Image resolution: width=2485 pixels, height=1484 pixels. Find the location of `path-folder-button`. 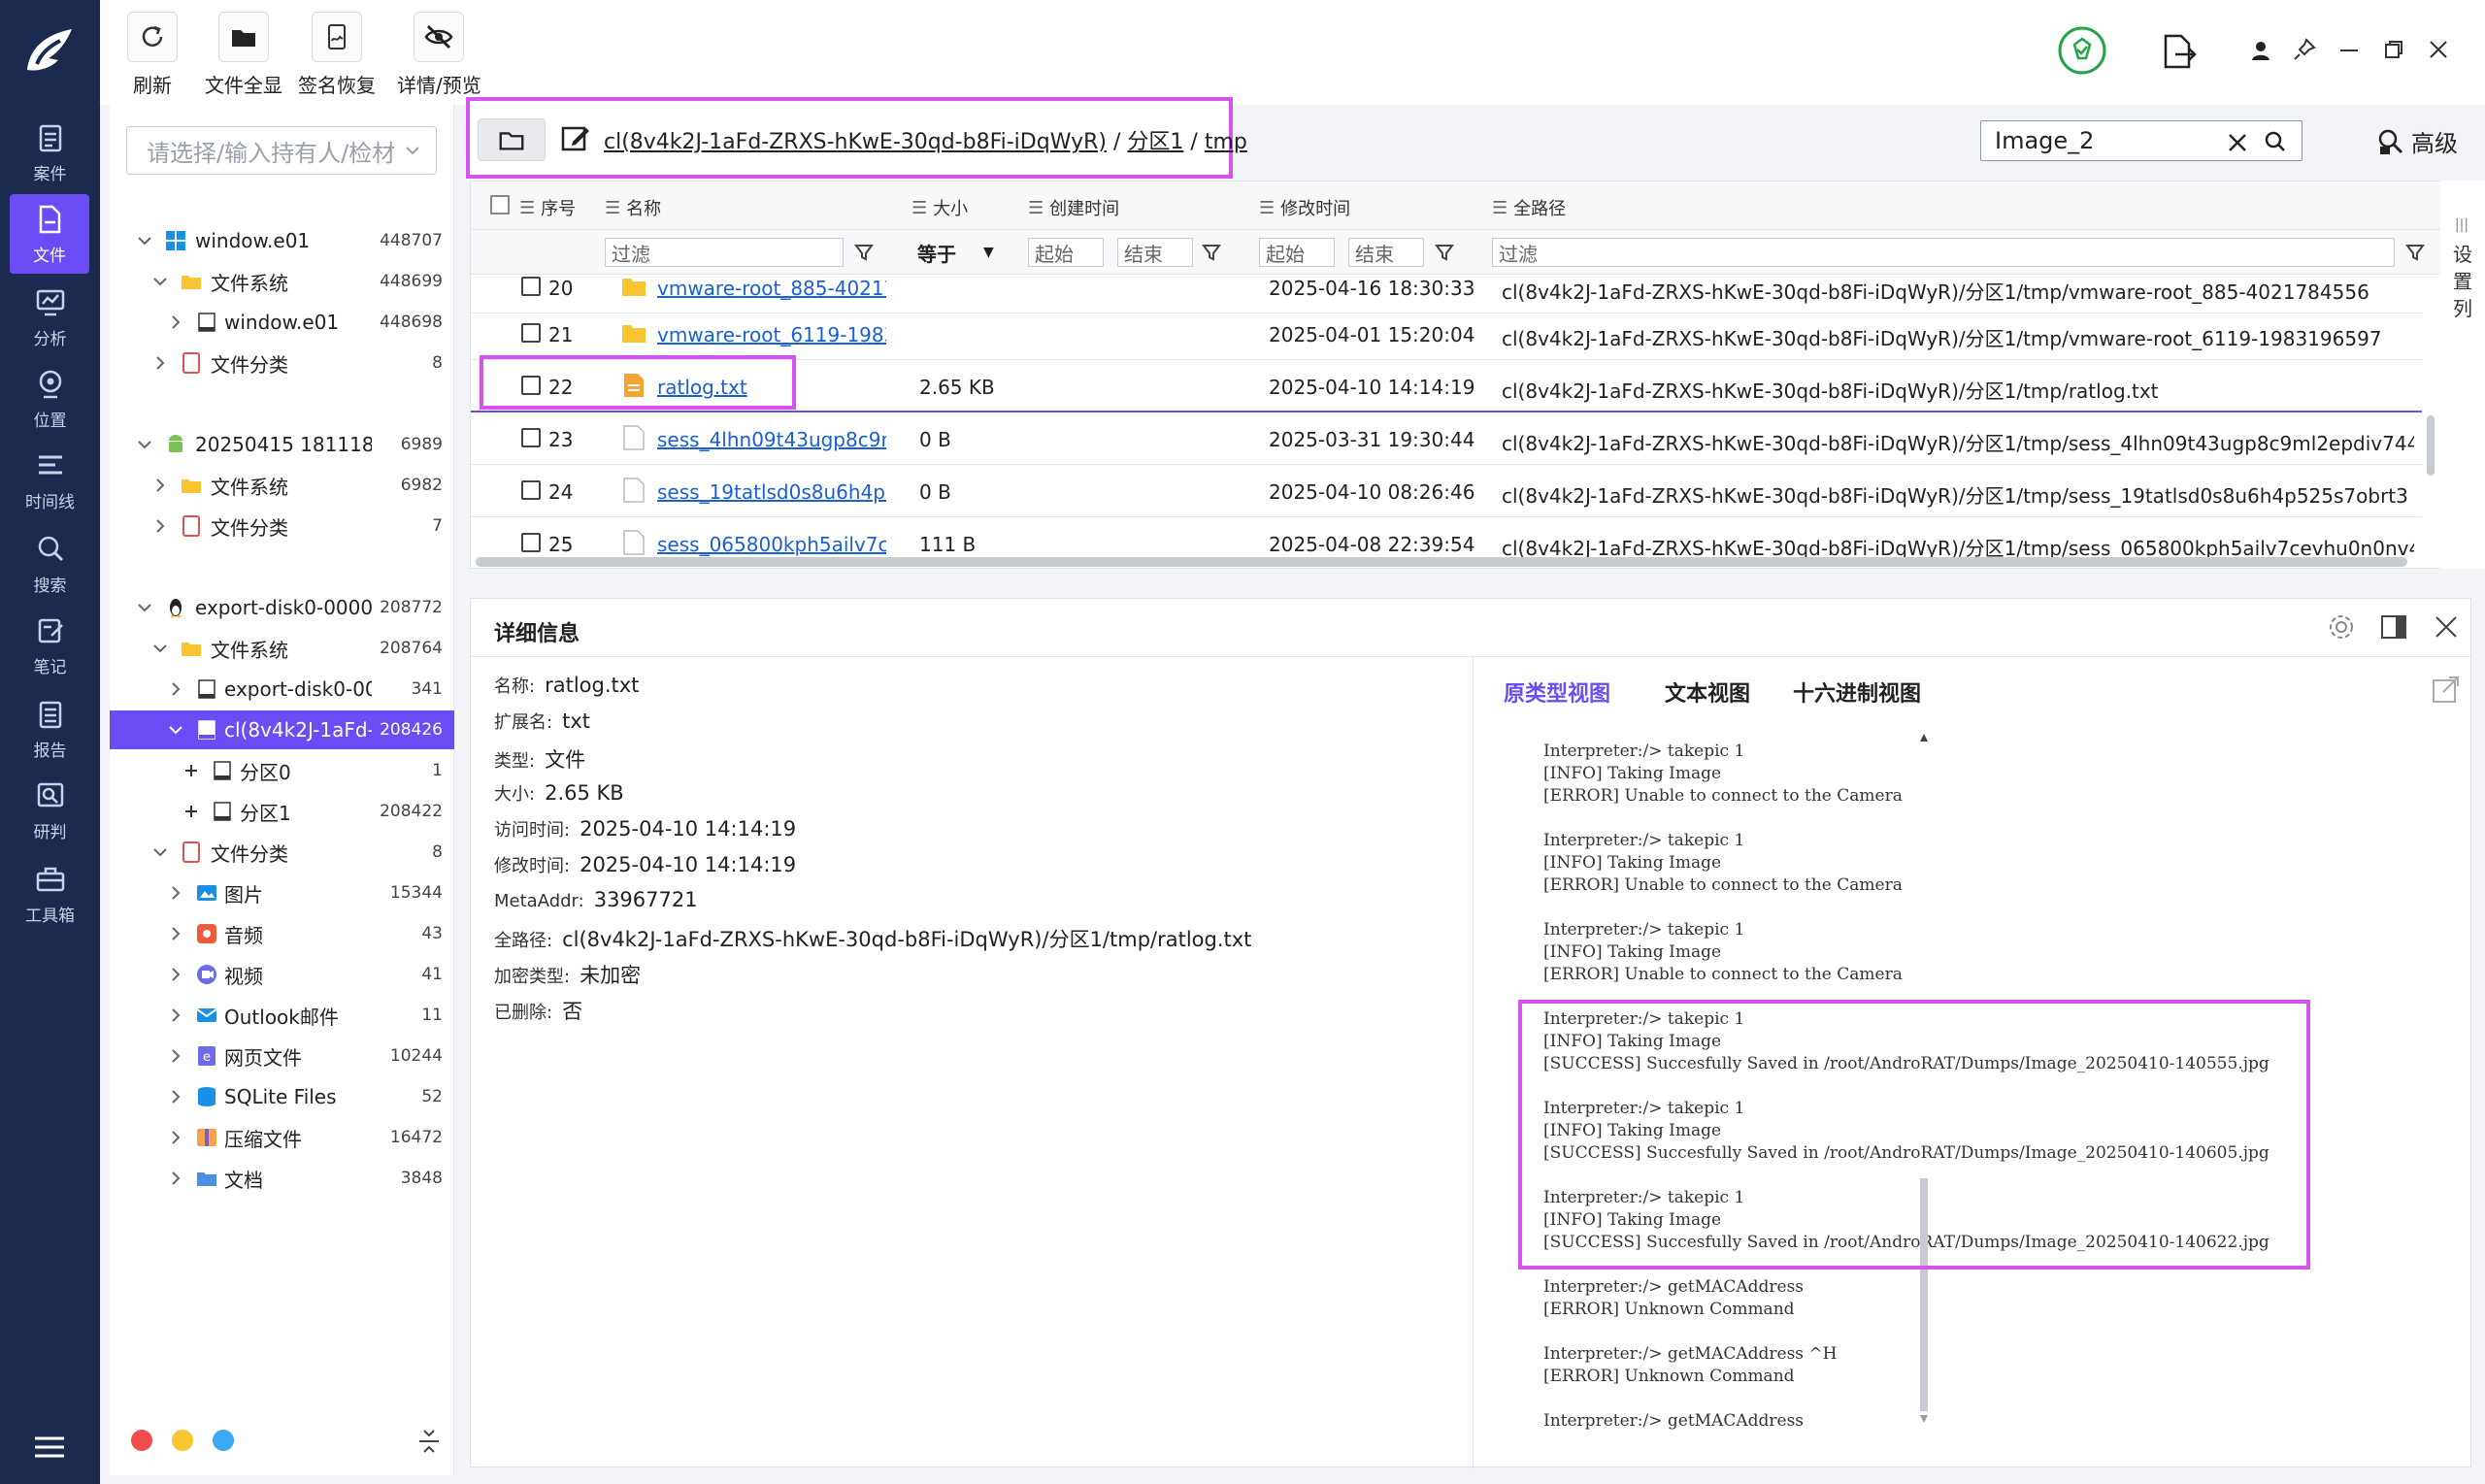

path-folder-button is located at coordinates (512, 139).